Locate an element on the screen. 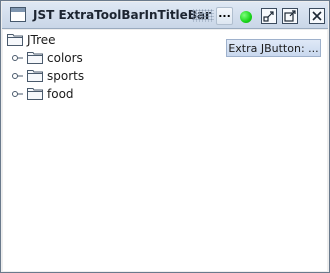  tree-root-node: JTree is located at coordinates (31, 40).